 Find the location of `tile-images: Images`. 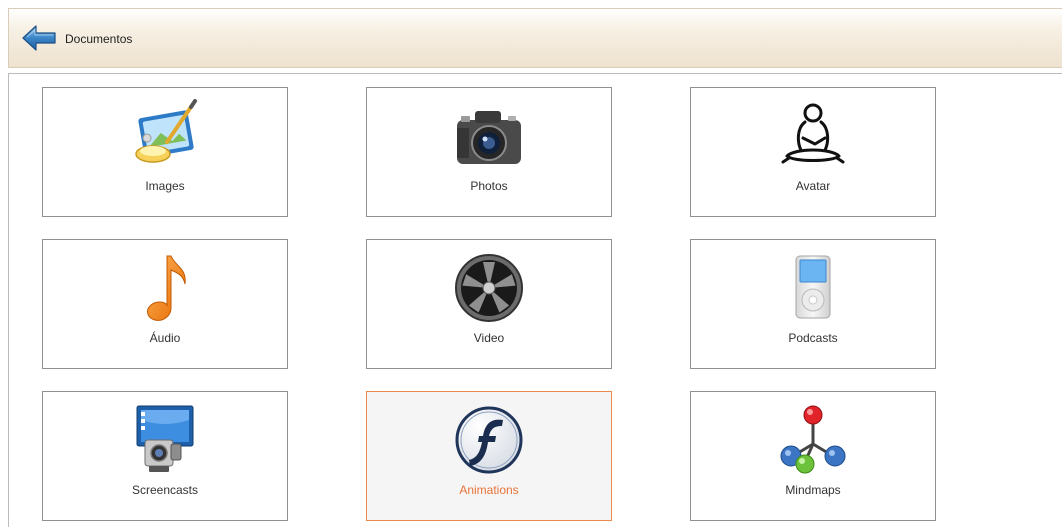

tile-images: Images is located at coordinates (165, 152).